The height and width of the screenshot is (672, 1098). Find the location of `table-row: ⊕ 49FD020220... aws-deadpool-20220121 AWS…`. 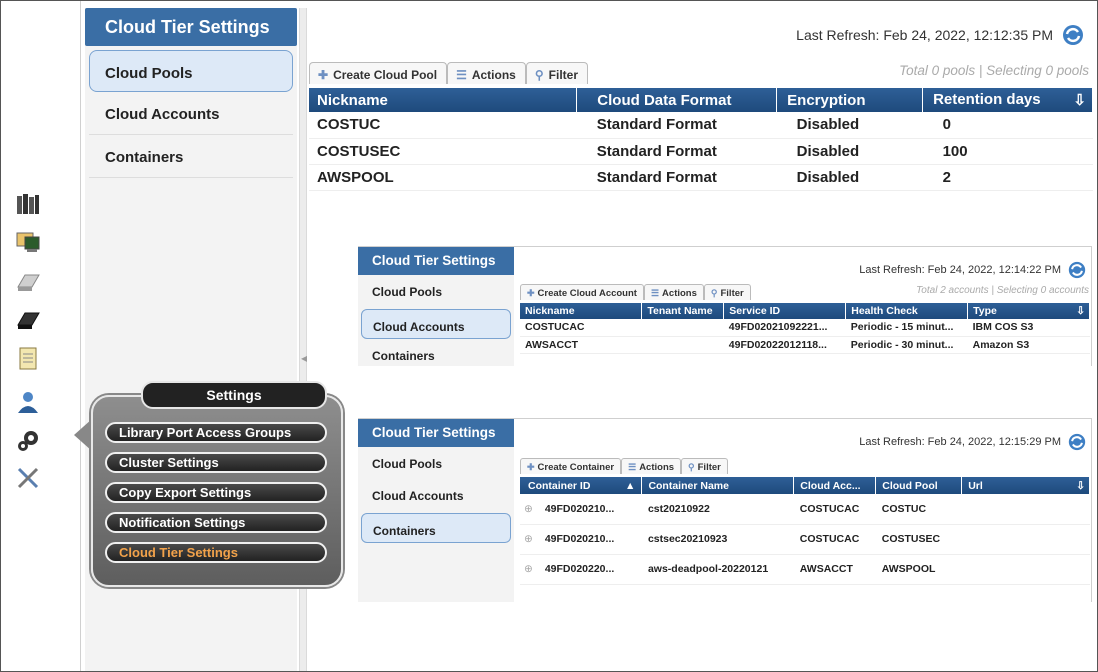

table-row: ⊕ 49FD020220... aws-deadpool-20220121 AWS… is located at coordinates (805, 569).